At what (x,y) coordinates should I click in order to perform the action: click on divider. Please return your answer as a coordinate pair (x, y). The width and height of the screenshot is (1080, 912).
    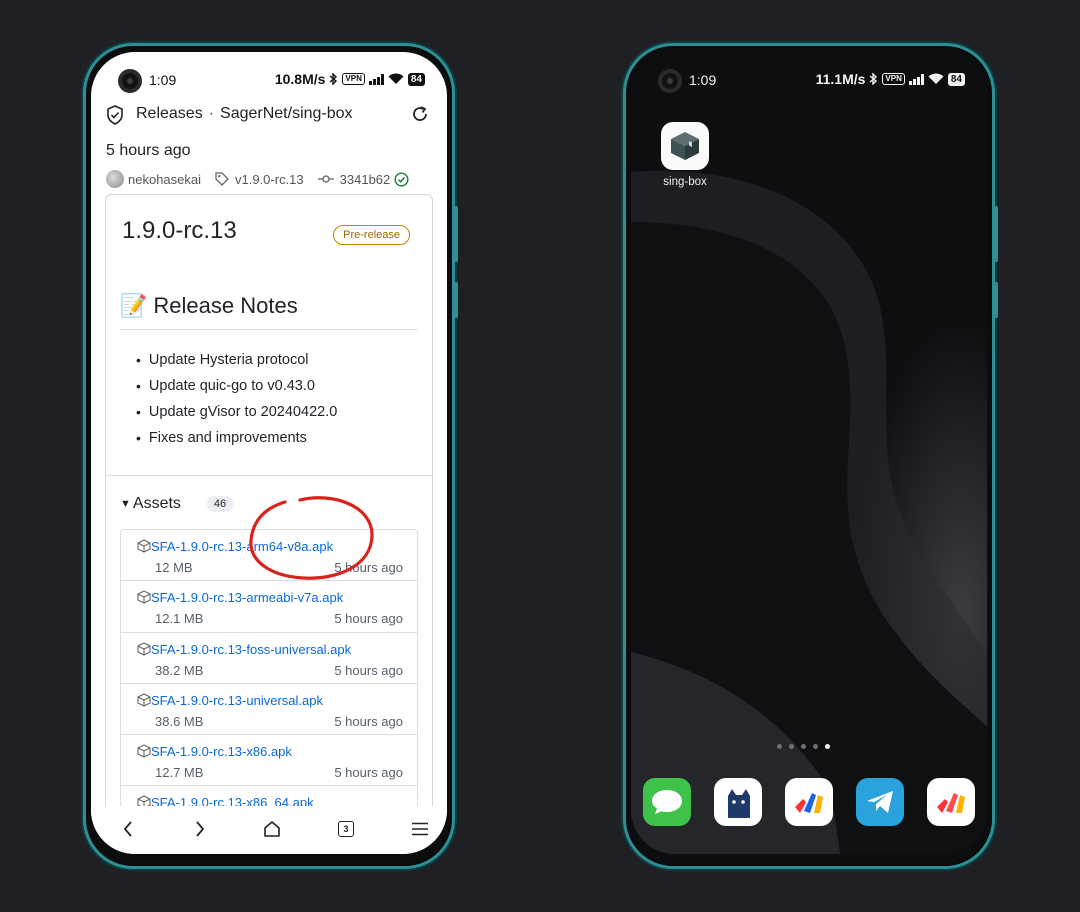
    Looking at the image, I should click on (269, 329).